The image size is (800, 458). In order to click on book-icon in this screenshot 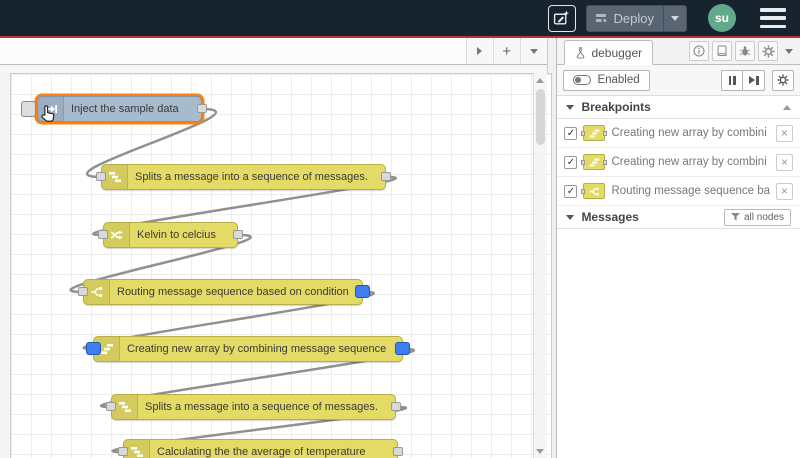, I will do `click(722, 51)`.